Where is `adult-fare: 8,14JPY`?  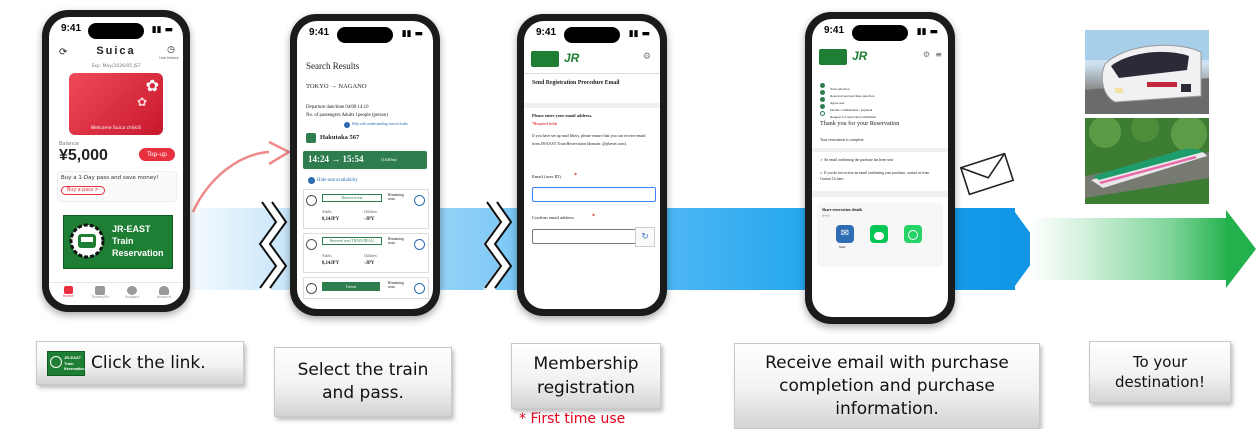
adult-fare: 8,14JPY is located at coordinates (331, 263).